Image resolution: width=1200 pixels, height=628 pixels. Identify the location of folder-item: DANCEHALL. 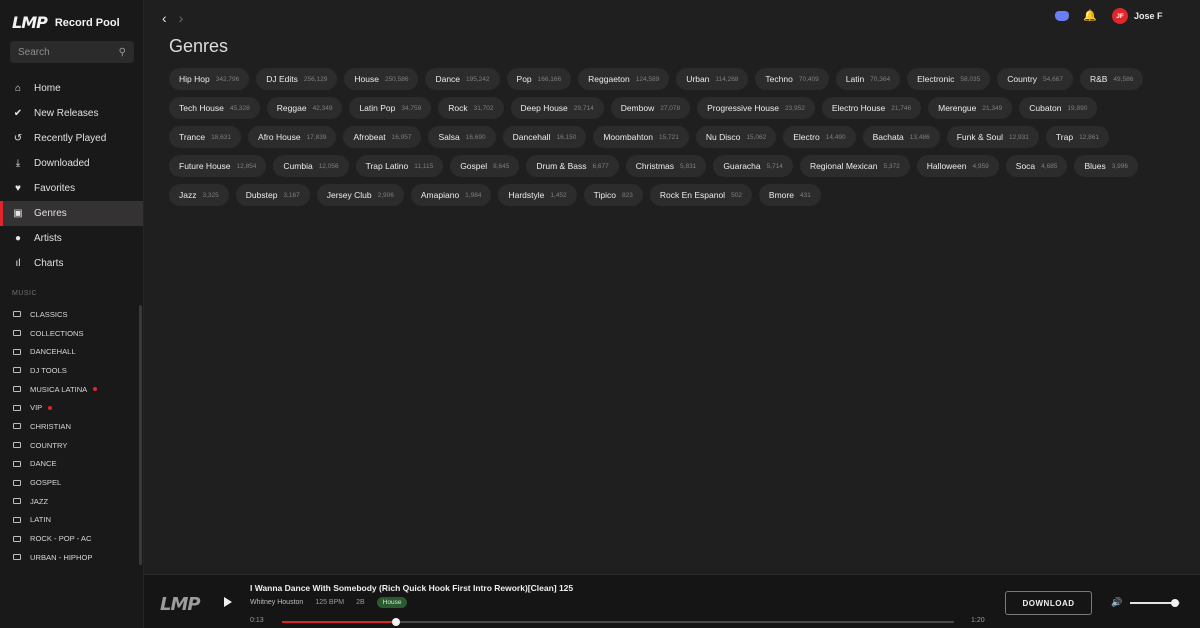
(70, 351).